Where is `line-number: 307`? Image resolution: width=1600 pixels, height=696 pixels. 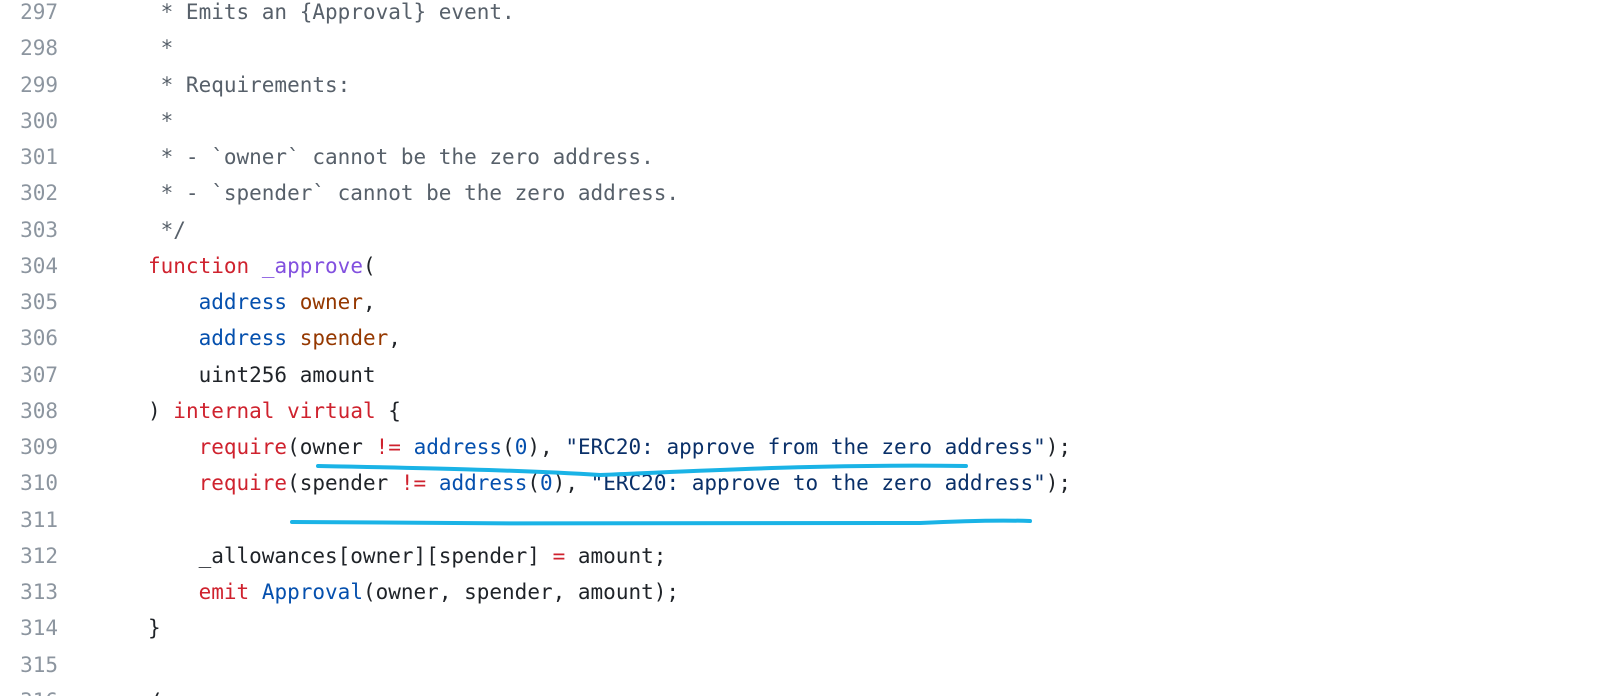 line-number: 307 is located at coordinates (29, 375).